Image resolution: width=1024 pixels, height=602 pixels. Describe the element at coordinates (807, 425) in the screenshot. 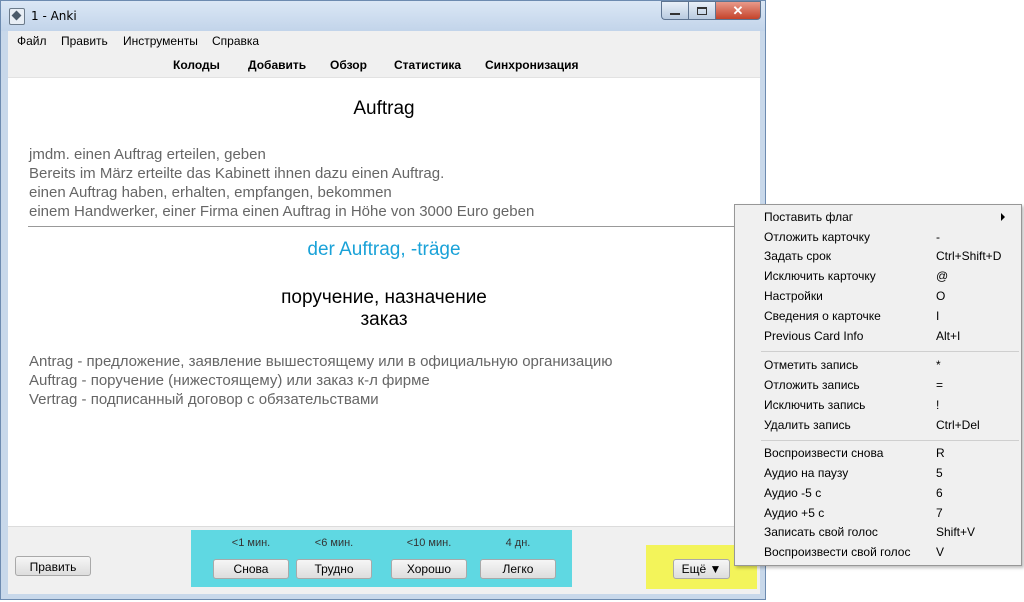

I see `menu-item-label: Удалить запись` at that location.